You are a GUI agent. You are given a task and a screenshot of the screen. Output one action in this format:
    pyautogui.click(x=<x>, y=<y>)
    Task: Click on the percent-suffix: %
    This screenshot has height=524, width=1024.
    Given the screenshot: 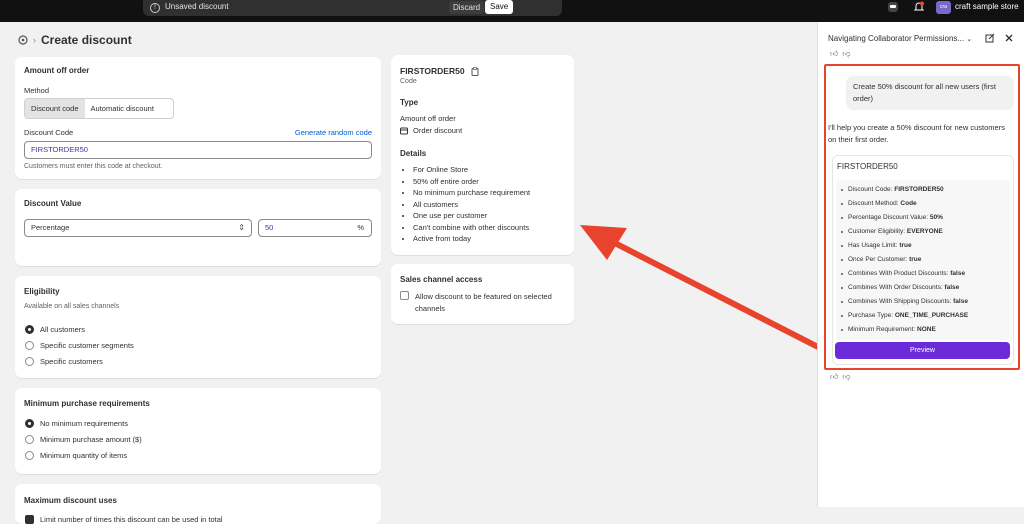 What is the action you would take?
    pyautogui.click(x=360, y=227)
    